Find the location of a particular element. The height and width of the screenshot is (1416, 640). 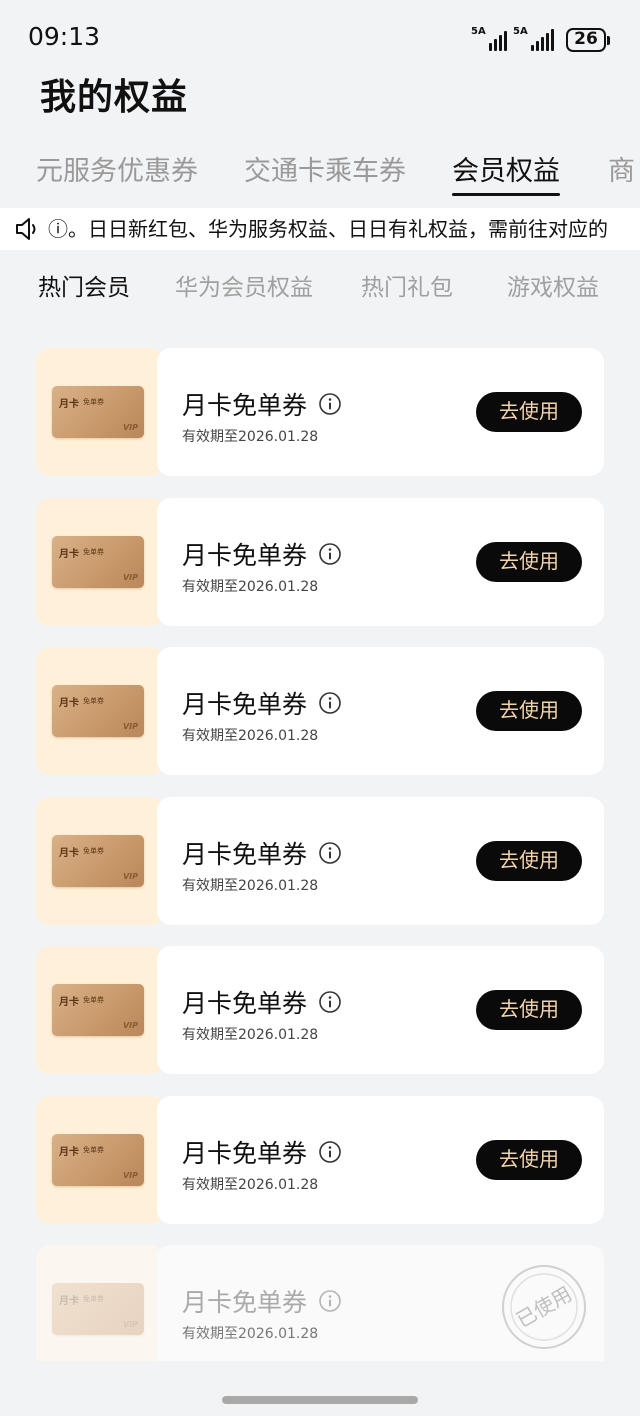

main-tabs: 元服务优惠券 交通卡乘车券 会员权益 商 is located at coordinates (320, 175).